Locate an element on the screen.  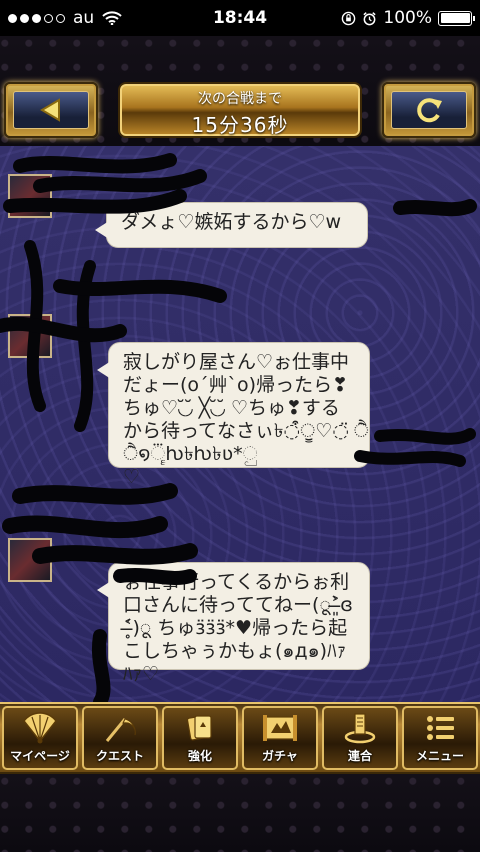
chat-bubble: ダメょ♡嫉妬するから♡w is located at coordinates (231, 225).